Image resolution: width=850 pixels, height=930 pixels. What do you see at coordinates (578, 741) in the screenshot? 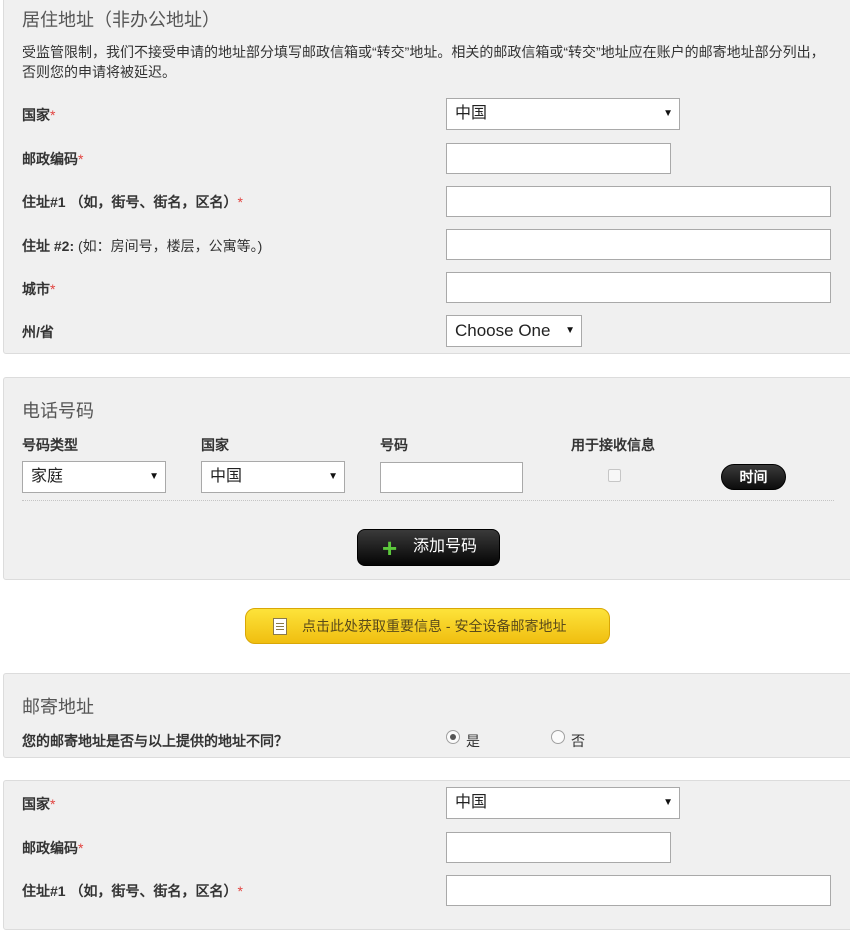
I see `mailing-no-label: 否` at bounding box center [578, 741].